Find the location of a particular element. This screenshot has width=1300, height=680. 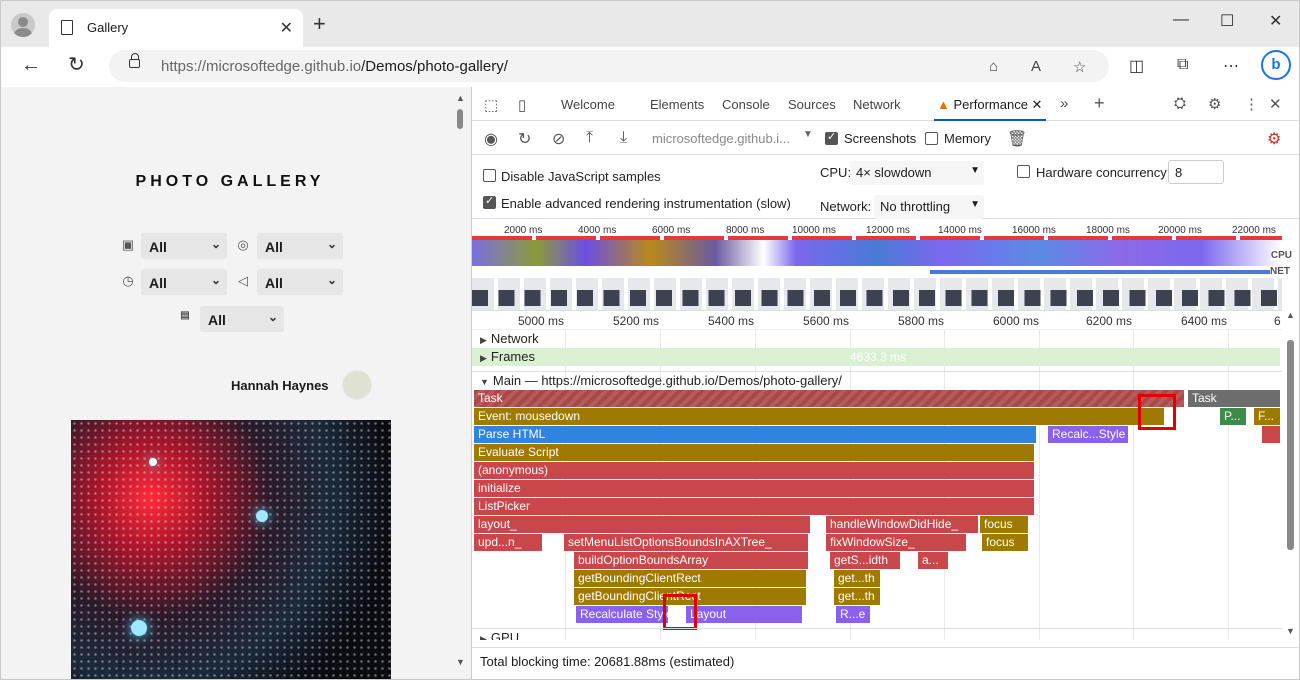

read-aloud-icon: A is located at coordinates (1036, 66).